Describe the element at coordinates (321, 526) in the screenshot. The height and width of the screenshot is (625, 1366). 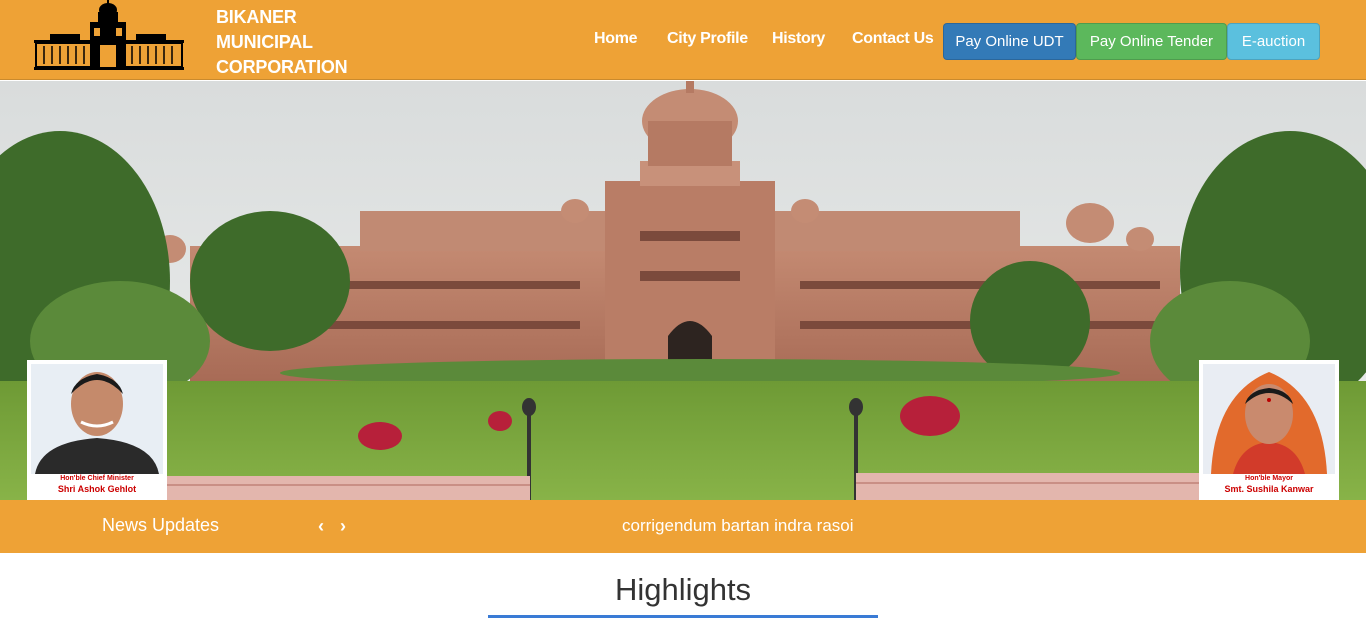
I see `news-prev-chevron-left-icon: ‹` at that location.